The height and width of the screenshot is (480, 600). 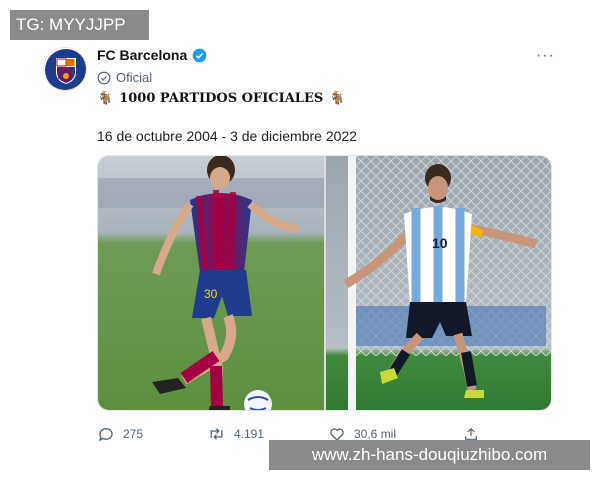 I want to click on reply-button: 275, so click(x=120, y=434).